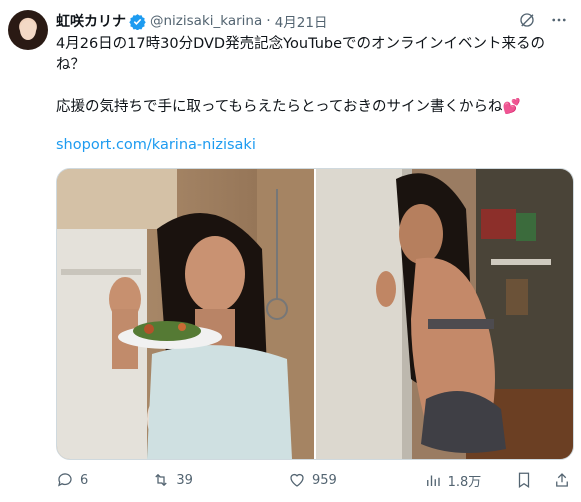 The height and width of the screenshot is (502, 581). I want to click on share-icon, so click(562, 480).